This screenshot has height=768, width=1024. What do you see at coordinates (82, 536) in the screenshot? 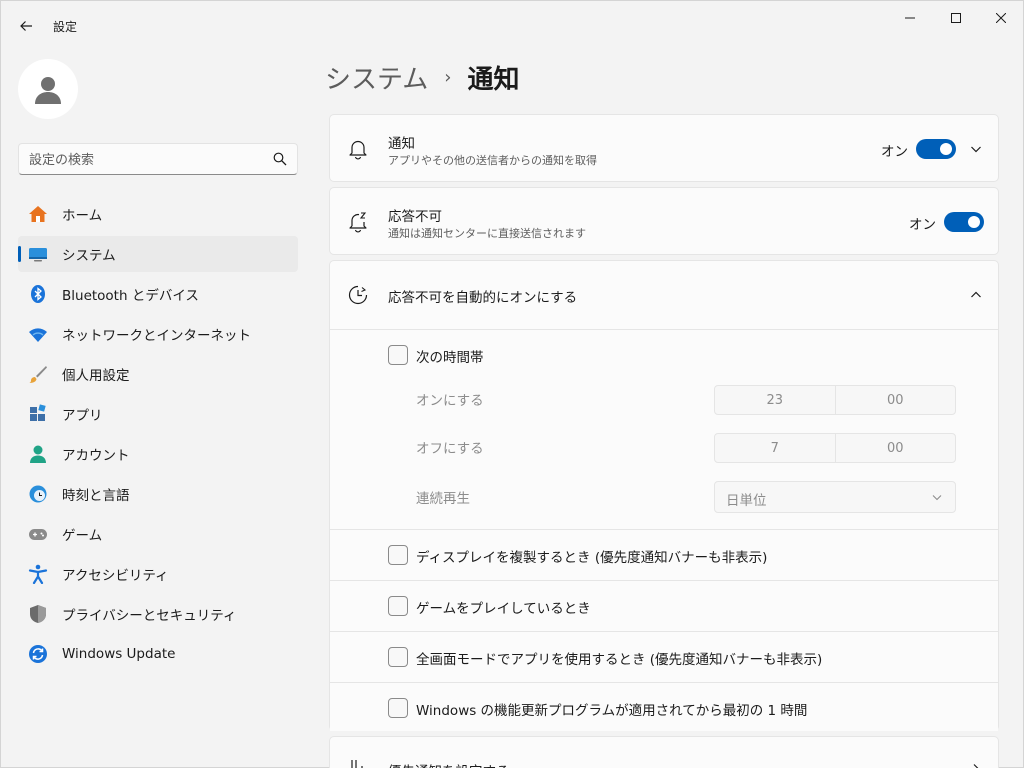
I see `sidebar-item-label: ゲーム` at bounding box center [82, 536].